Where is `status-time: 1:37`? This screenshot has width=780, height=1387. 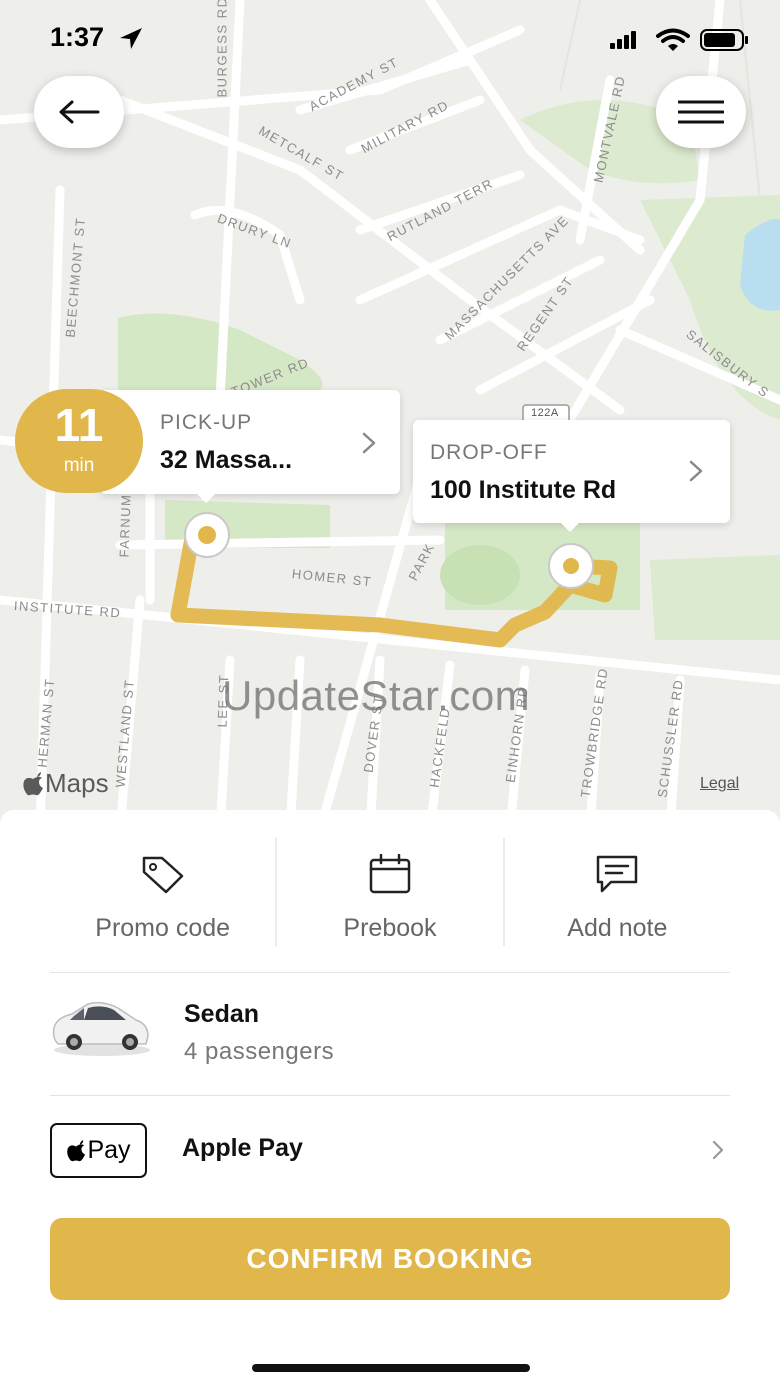
status-time: 1:37 is located at coordinates (77, 37).